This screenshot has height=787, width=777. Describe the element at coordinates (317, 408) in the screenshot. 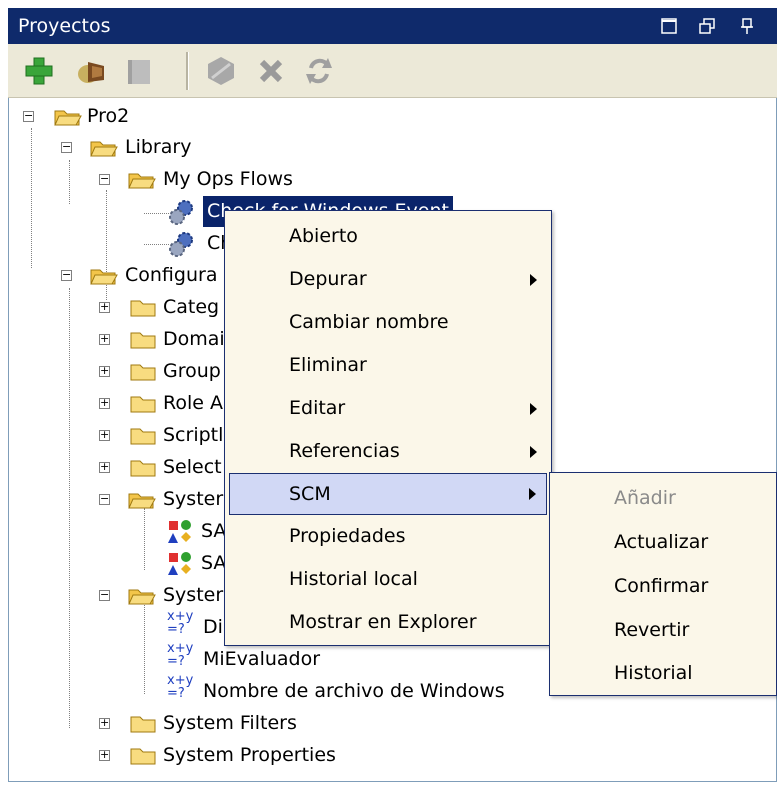

I see `menu-item-label: Editar` at that location.